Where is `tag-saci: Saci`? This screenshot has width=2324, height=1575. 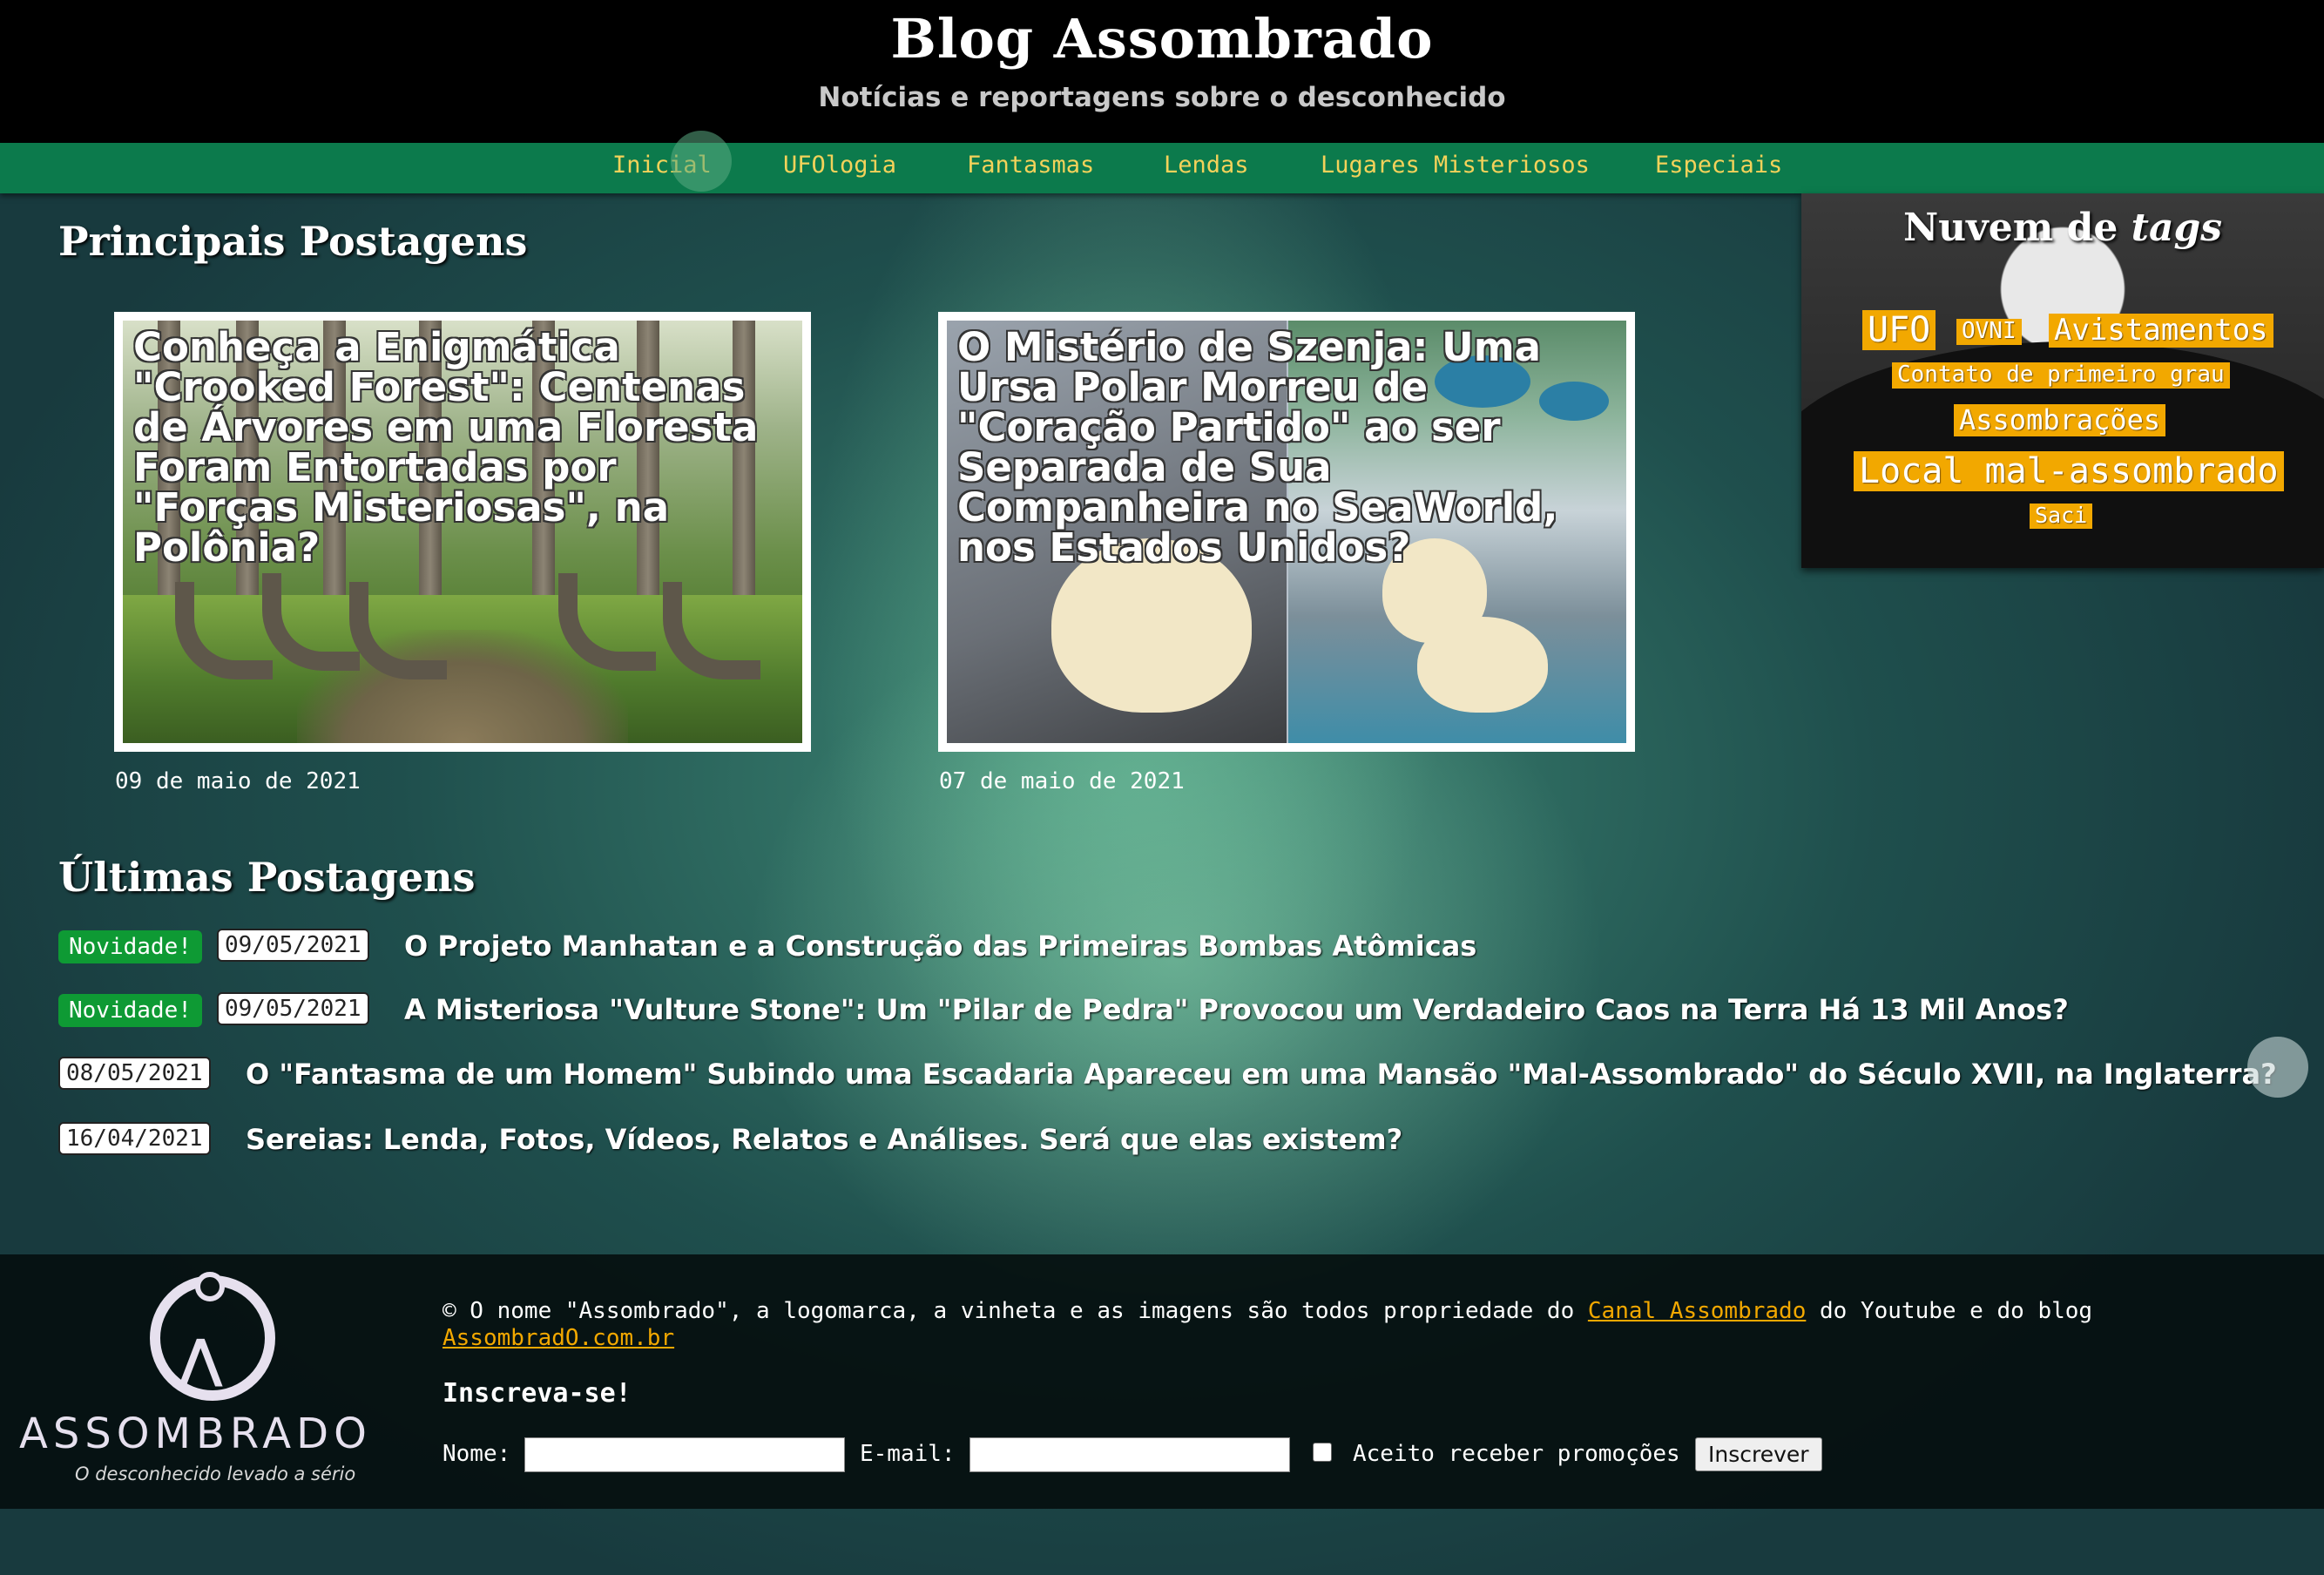 tag-saci: Saci is located at coordinates (2061, 516).